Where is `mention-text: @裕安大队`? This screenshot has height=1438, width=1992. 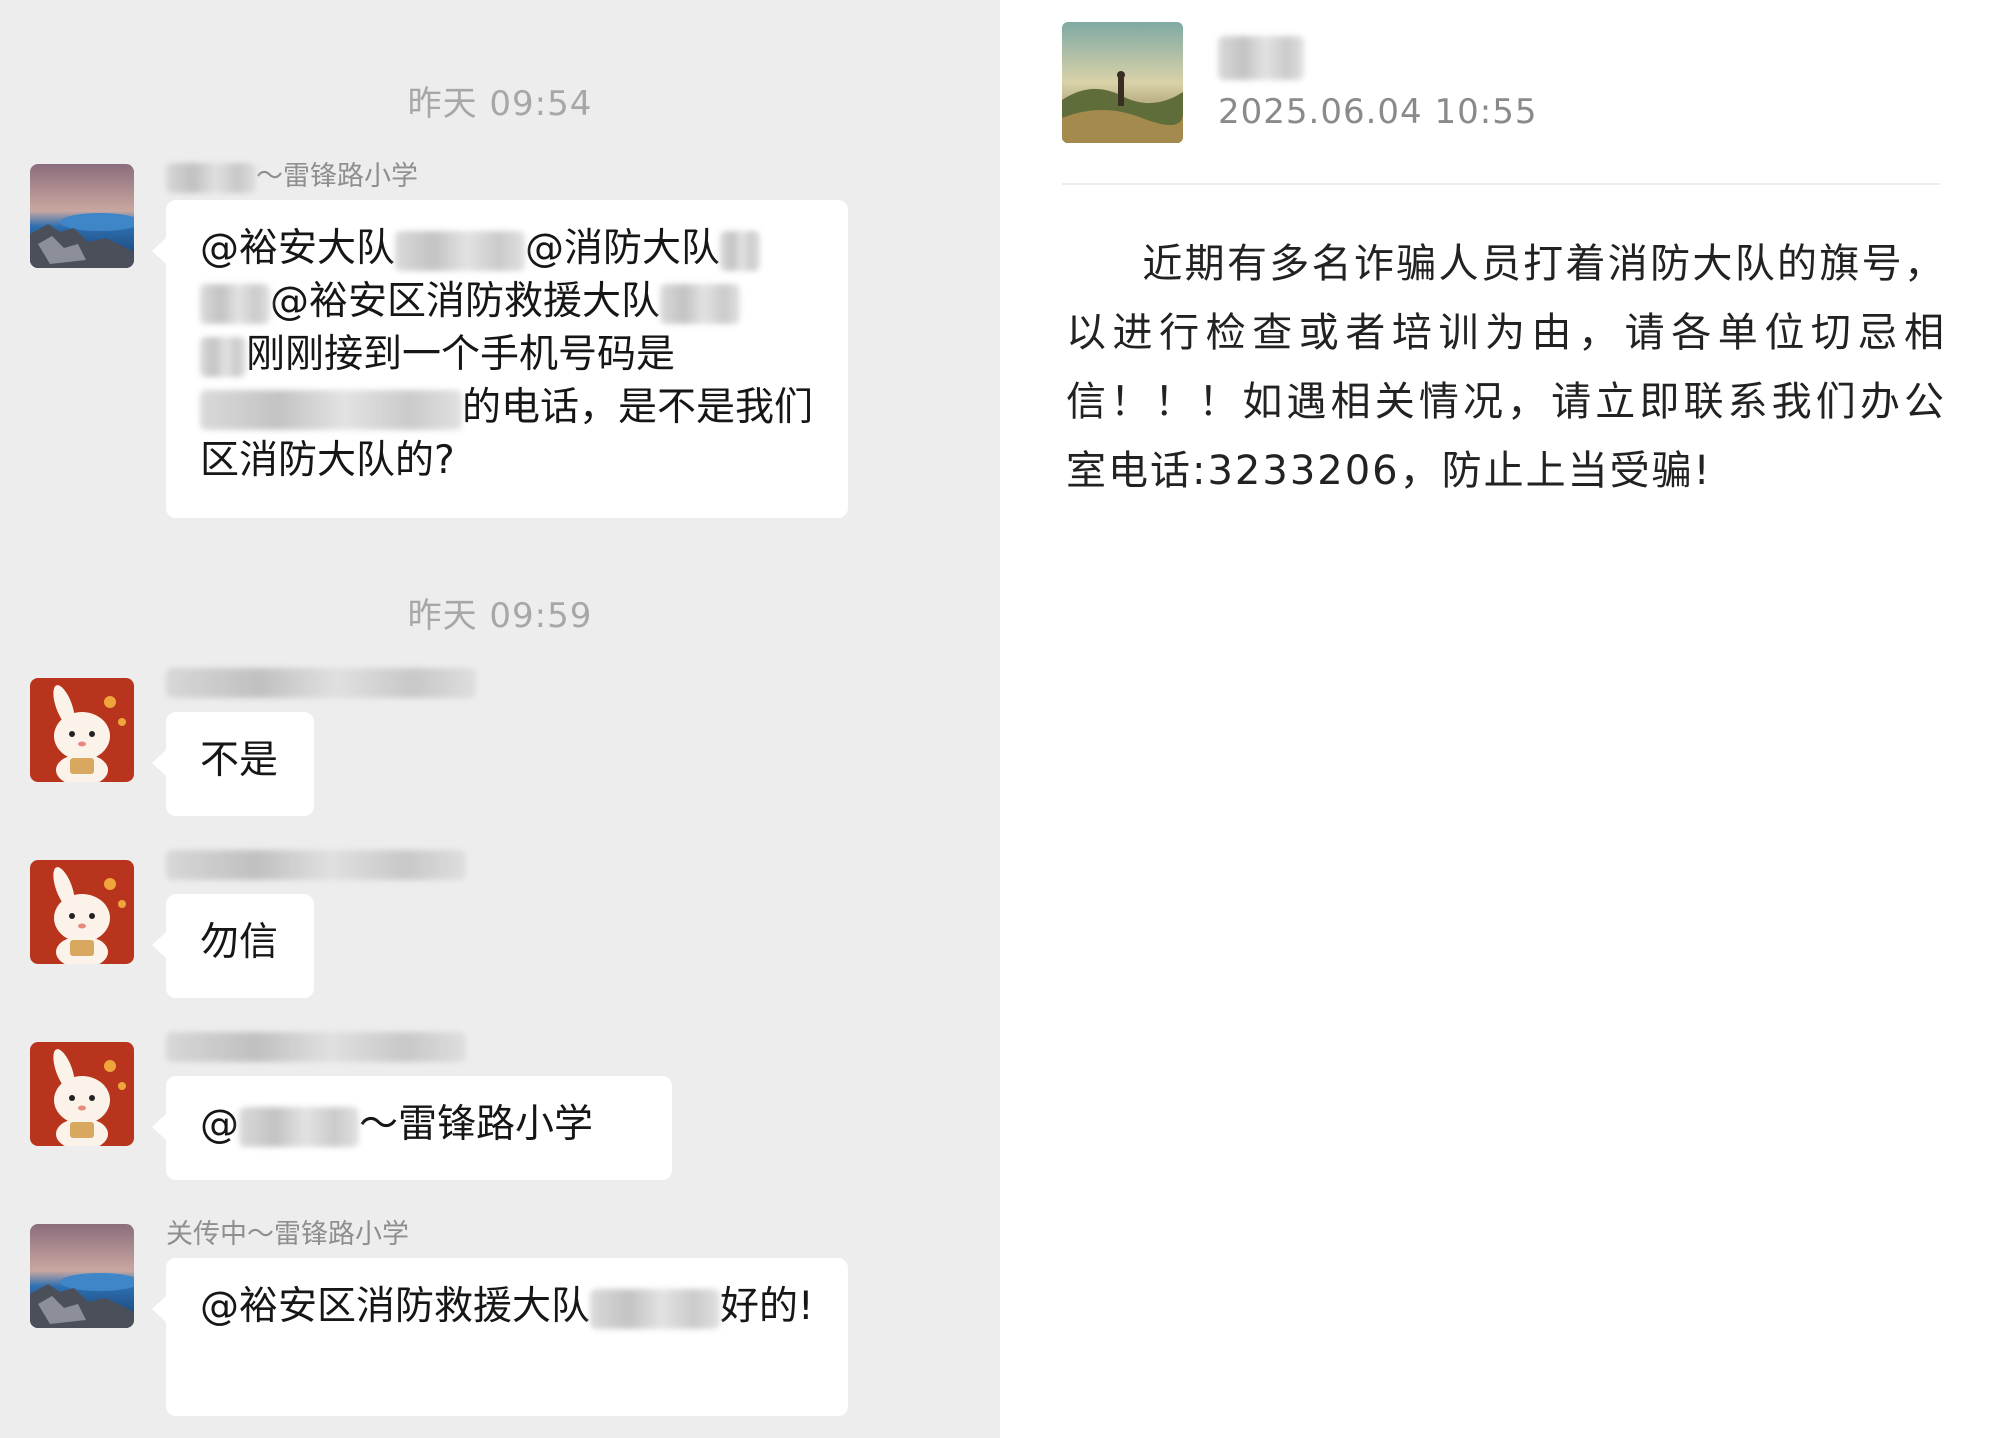 mention-text: @裕安大队 is located at coordinates (298, 248).